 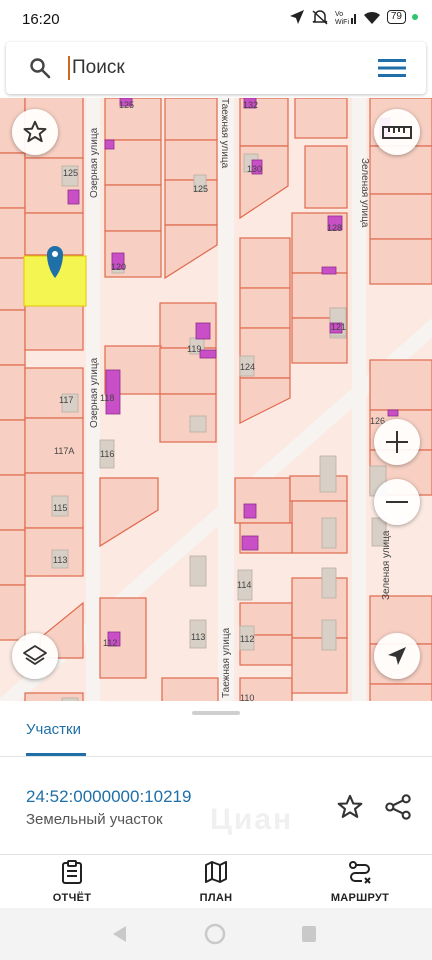 I want to click on location-arrow-icon, so click(x=296, y=17).